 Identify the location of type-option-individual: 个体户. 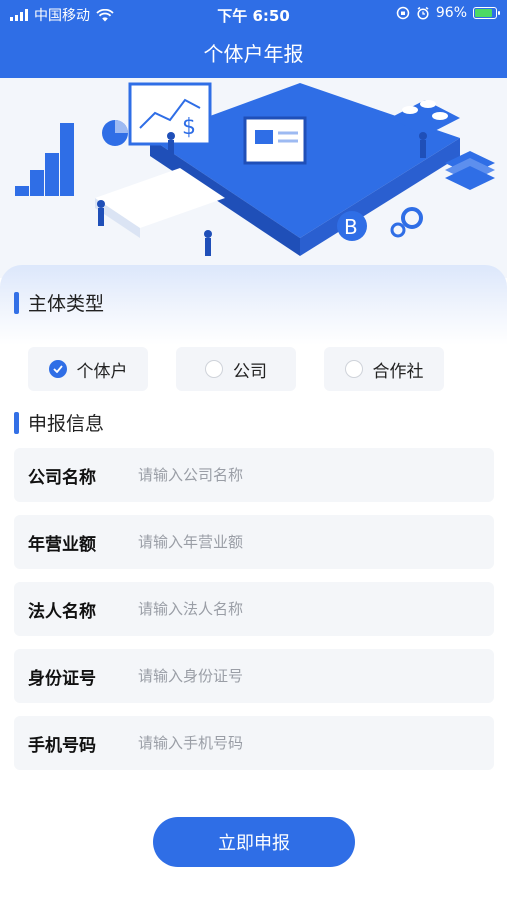
(88, 369).